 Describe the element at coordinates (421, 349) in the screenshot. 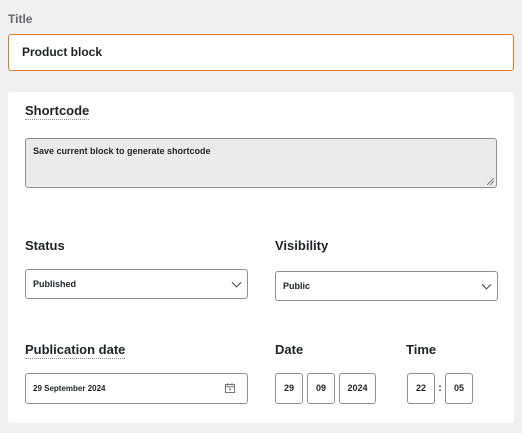

I see `time-label: Time` at that location.